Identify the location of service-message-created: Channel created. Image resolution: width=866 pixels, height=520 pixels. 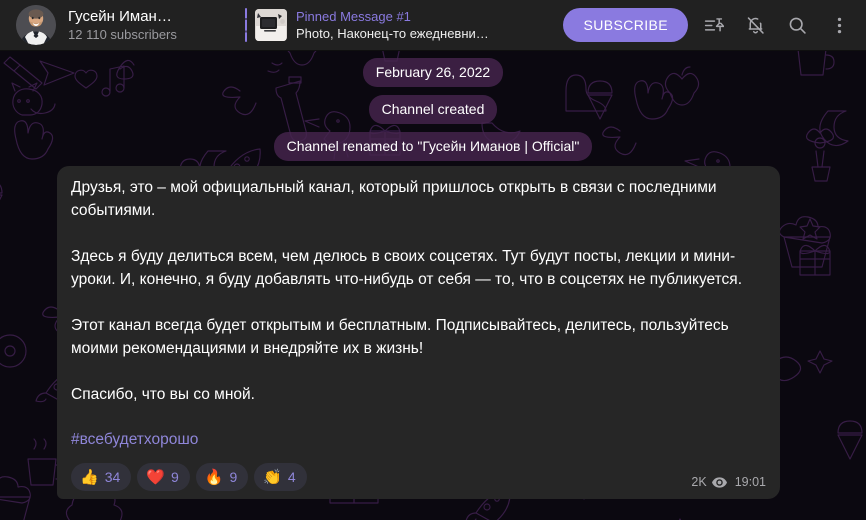
(433, 109).